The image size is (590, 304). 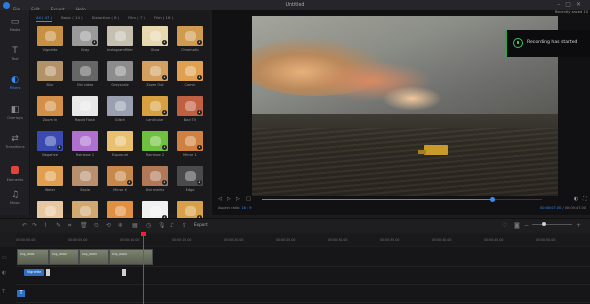 What do you see at coordinates (85, 179) in the screenshot?
I see `filter-thumbnail: Sepia` at bounding box center [85, 179].